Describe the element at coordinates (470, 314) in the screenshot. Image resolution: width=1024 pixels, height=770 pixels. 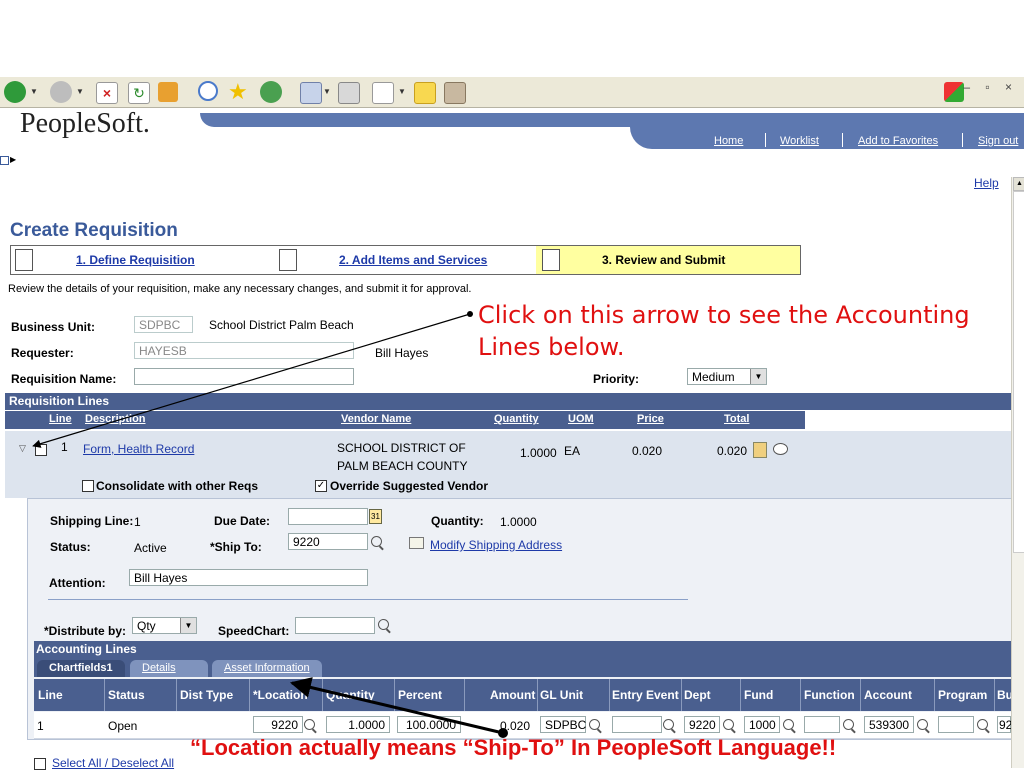
I see `arrow-start-dot` at that location.